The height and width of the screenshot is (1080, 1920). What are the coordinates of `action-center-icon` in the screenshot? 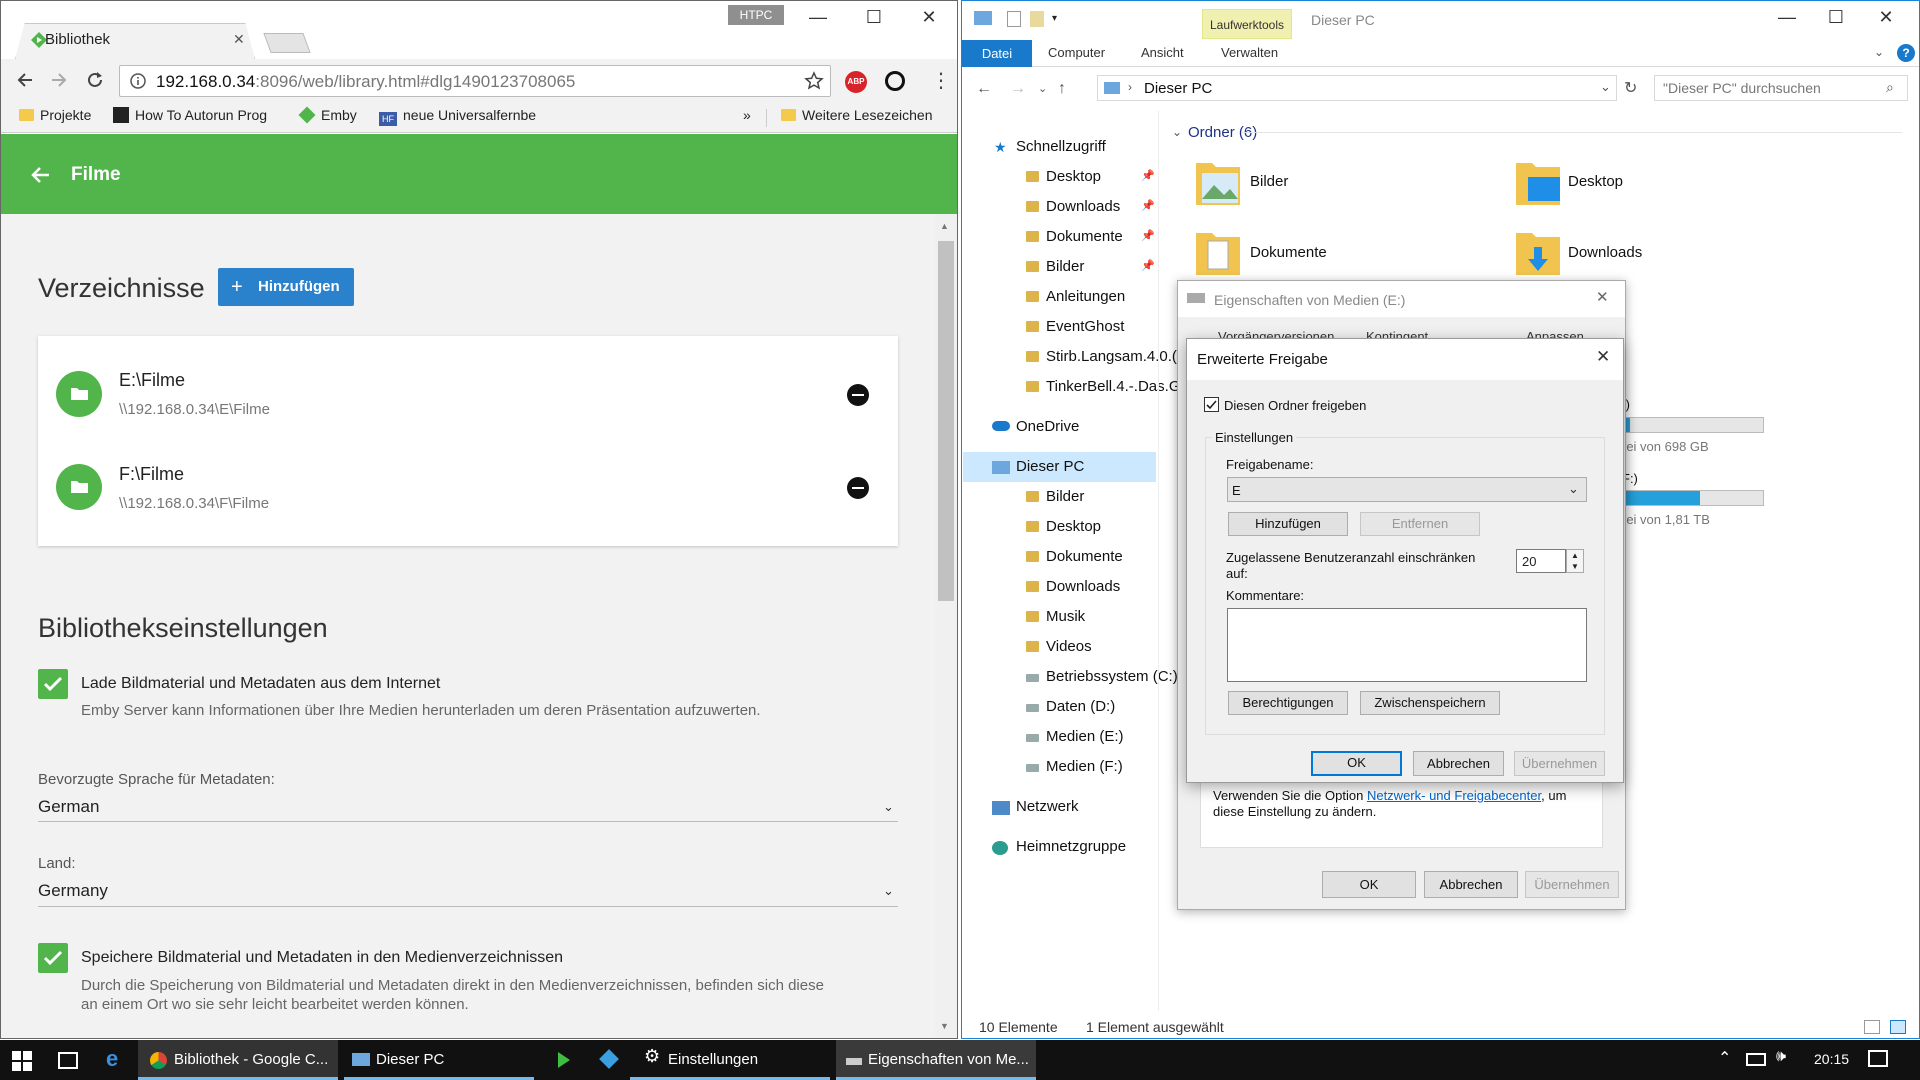 It's located at (1878, 1058).